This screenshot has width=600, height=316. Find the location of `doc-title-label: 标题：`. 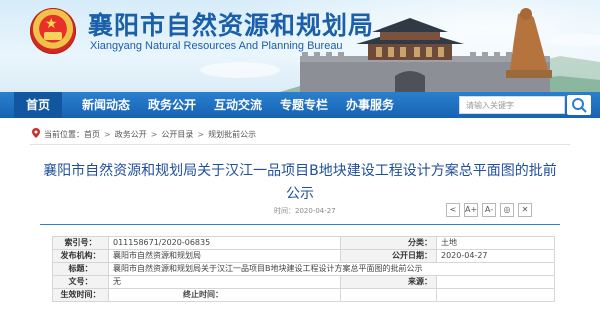

doc-title-label: 标题： is located at coordinates (80, 269).